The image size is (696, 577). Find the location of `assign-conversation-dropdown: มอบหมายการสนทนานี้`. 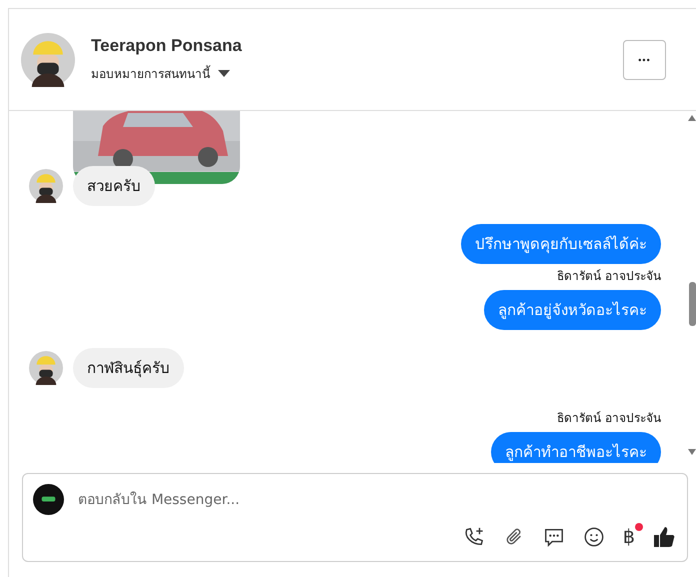

assign-conversation-dropdown: มอบหมายการสนทนานี้ is located at coordinates (160, 73).